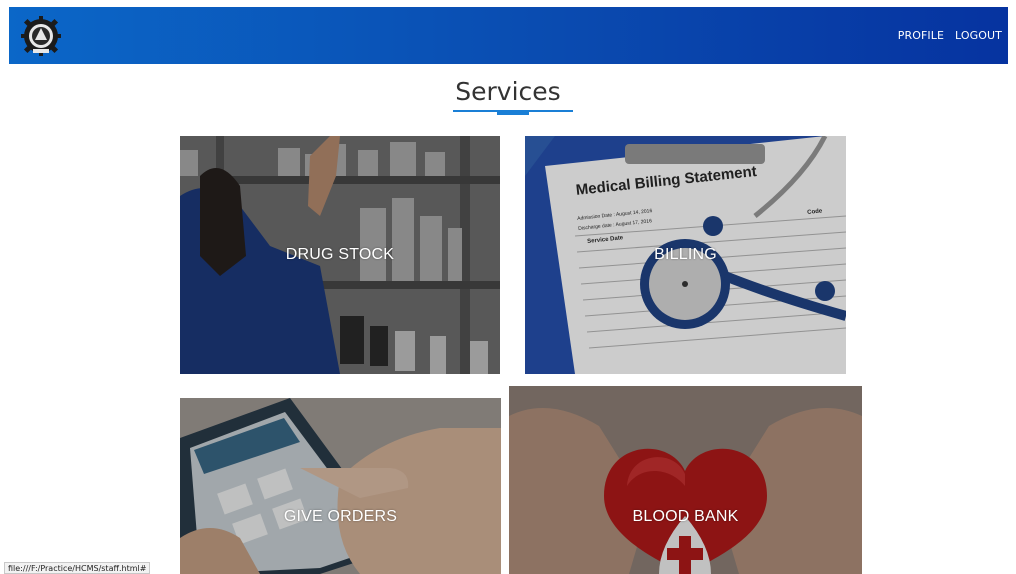 The image size is (1016, 574). I want to click on service-label-billing: BILLING, so click(685, 254).